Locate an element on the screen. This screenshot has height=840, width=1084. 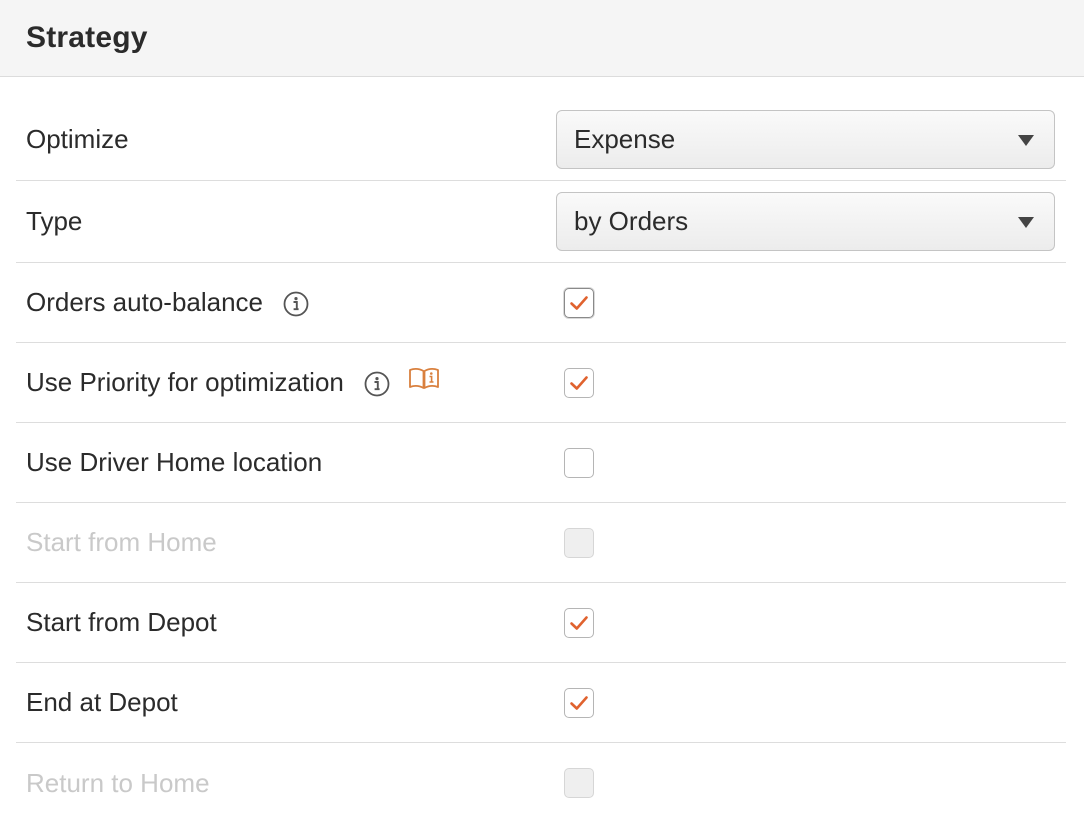
use-priority-label: Use Priority for optimization is located at coordinates (185, 382).